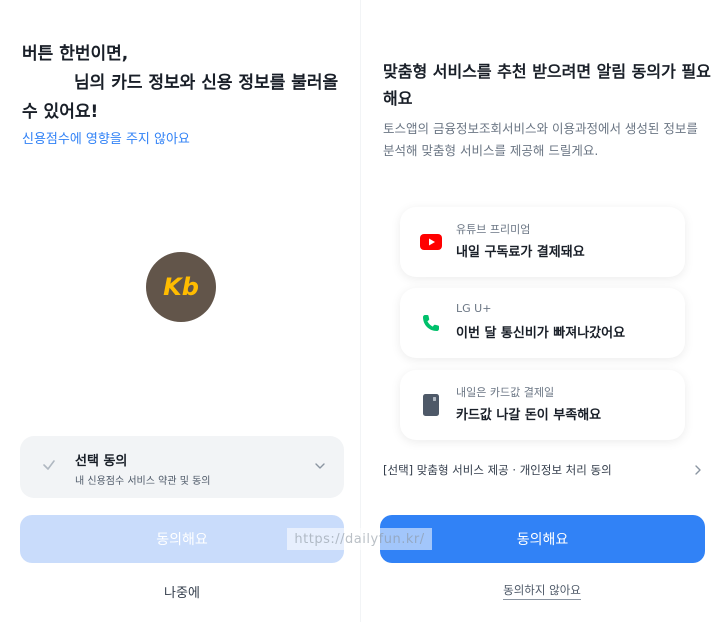 Image resolution: width=720 pixels, height=622 pixels. Describe the element at coordinates (320, 466) in the screenshot. I see `chevron-down-icon` at that location.